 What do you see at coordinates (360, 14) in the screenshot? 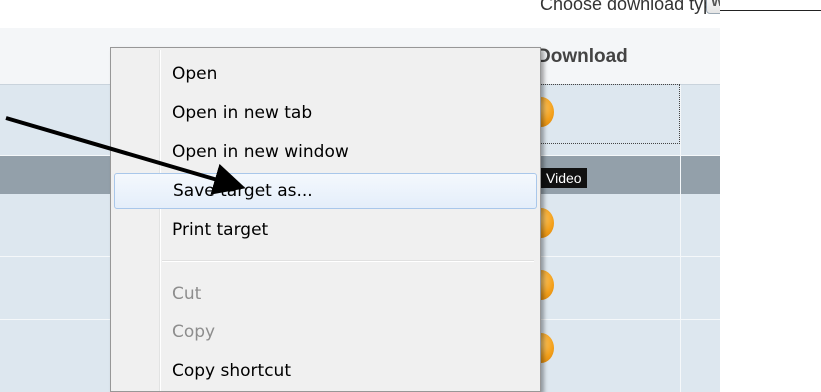
I see `top-bar: Choose download type: Windo` at bounding box center [360, 14].